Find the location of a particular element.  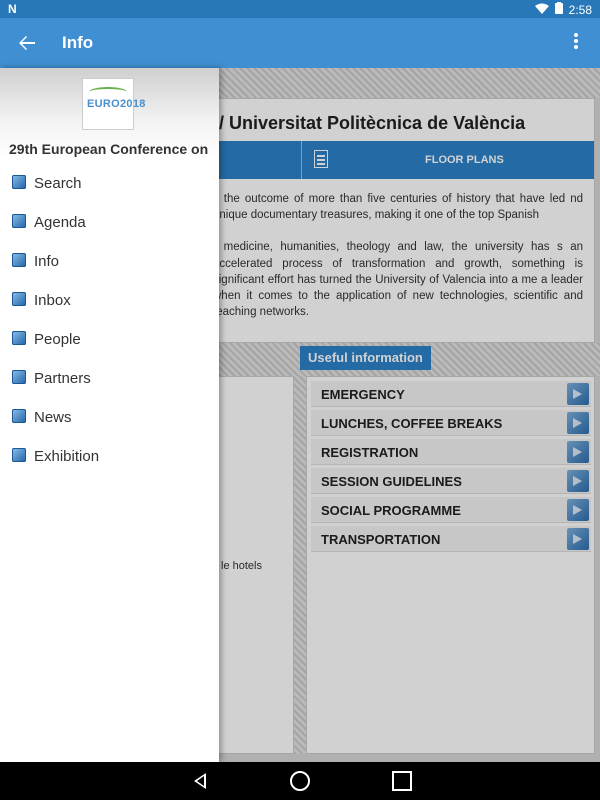

drawer-item-inbox: Inbox is located at coordinates (109, 304).